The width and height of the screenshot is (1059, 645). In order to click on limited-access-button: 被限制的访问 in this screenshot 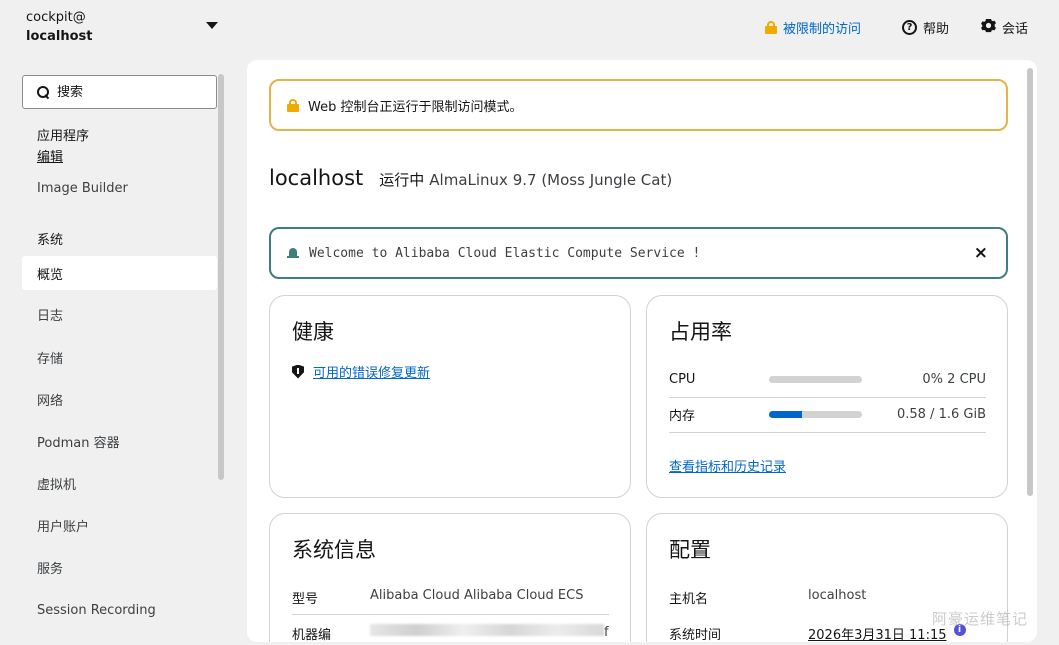, I will do `click(813, 27)`.